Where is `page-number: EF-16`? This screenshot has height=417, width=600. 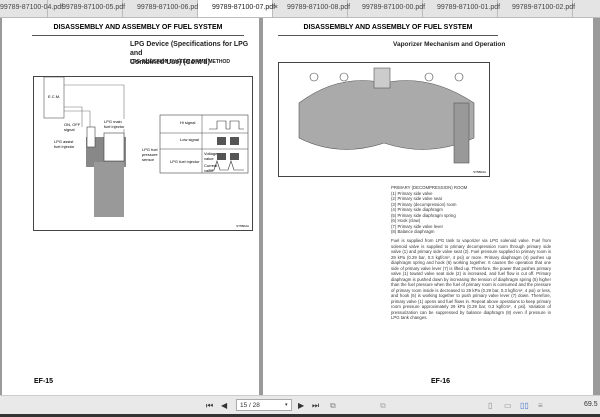 page-number: EF-16 is located at coordinates (441, 381).